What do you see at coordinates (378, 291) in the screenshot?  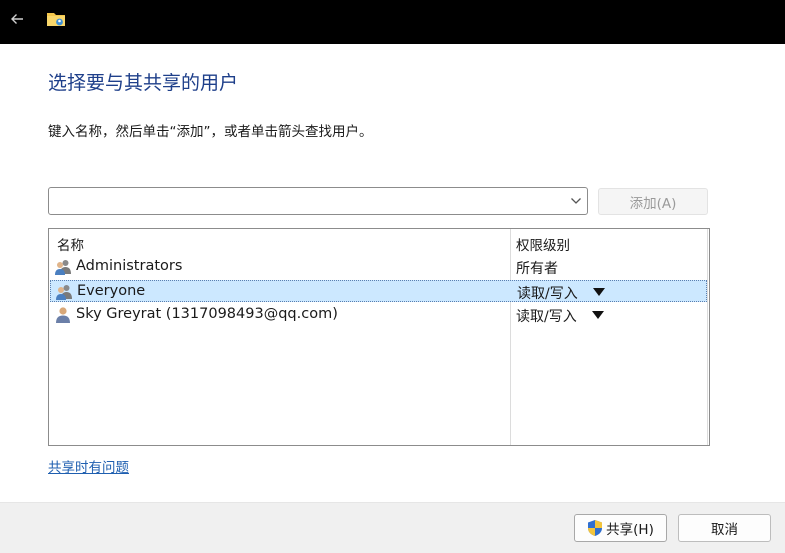 I see `user-row-everyone: Everyone 读取/写入` at bounding box center [378, 291].